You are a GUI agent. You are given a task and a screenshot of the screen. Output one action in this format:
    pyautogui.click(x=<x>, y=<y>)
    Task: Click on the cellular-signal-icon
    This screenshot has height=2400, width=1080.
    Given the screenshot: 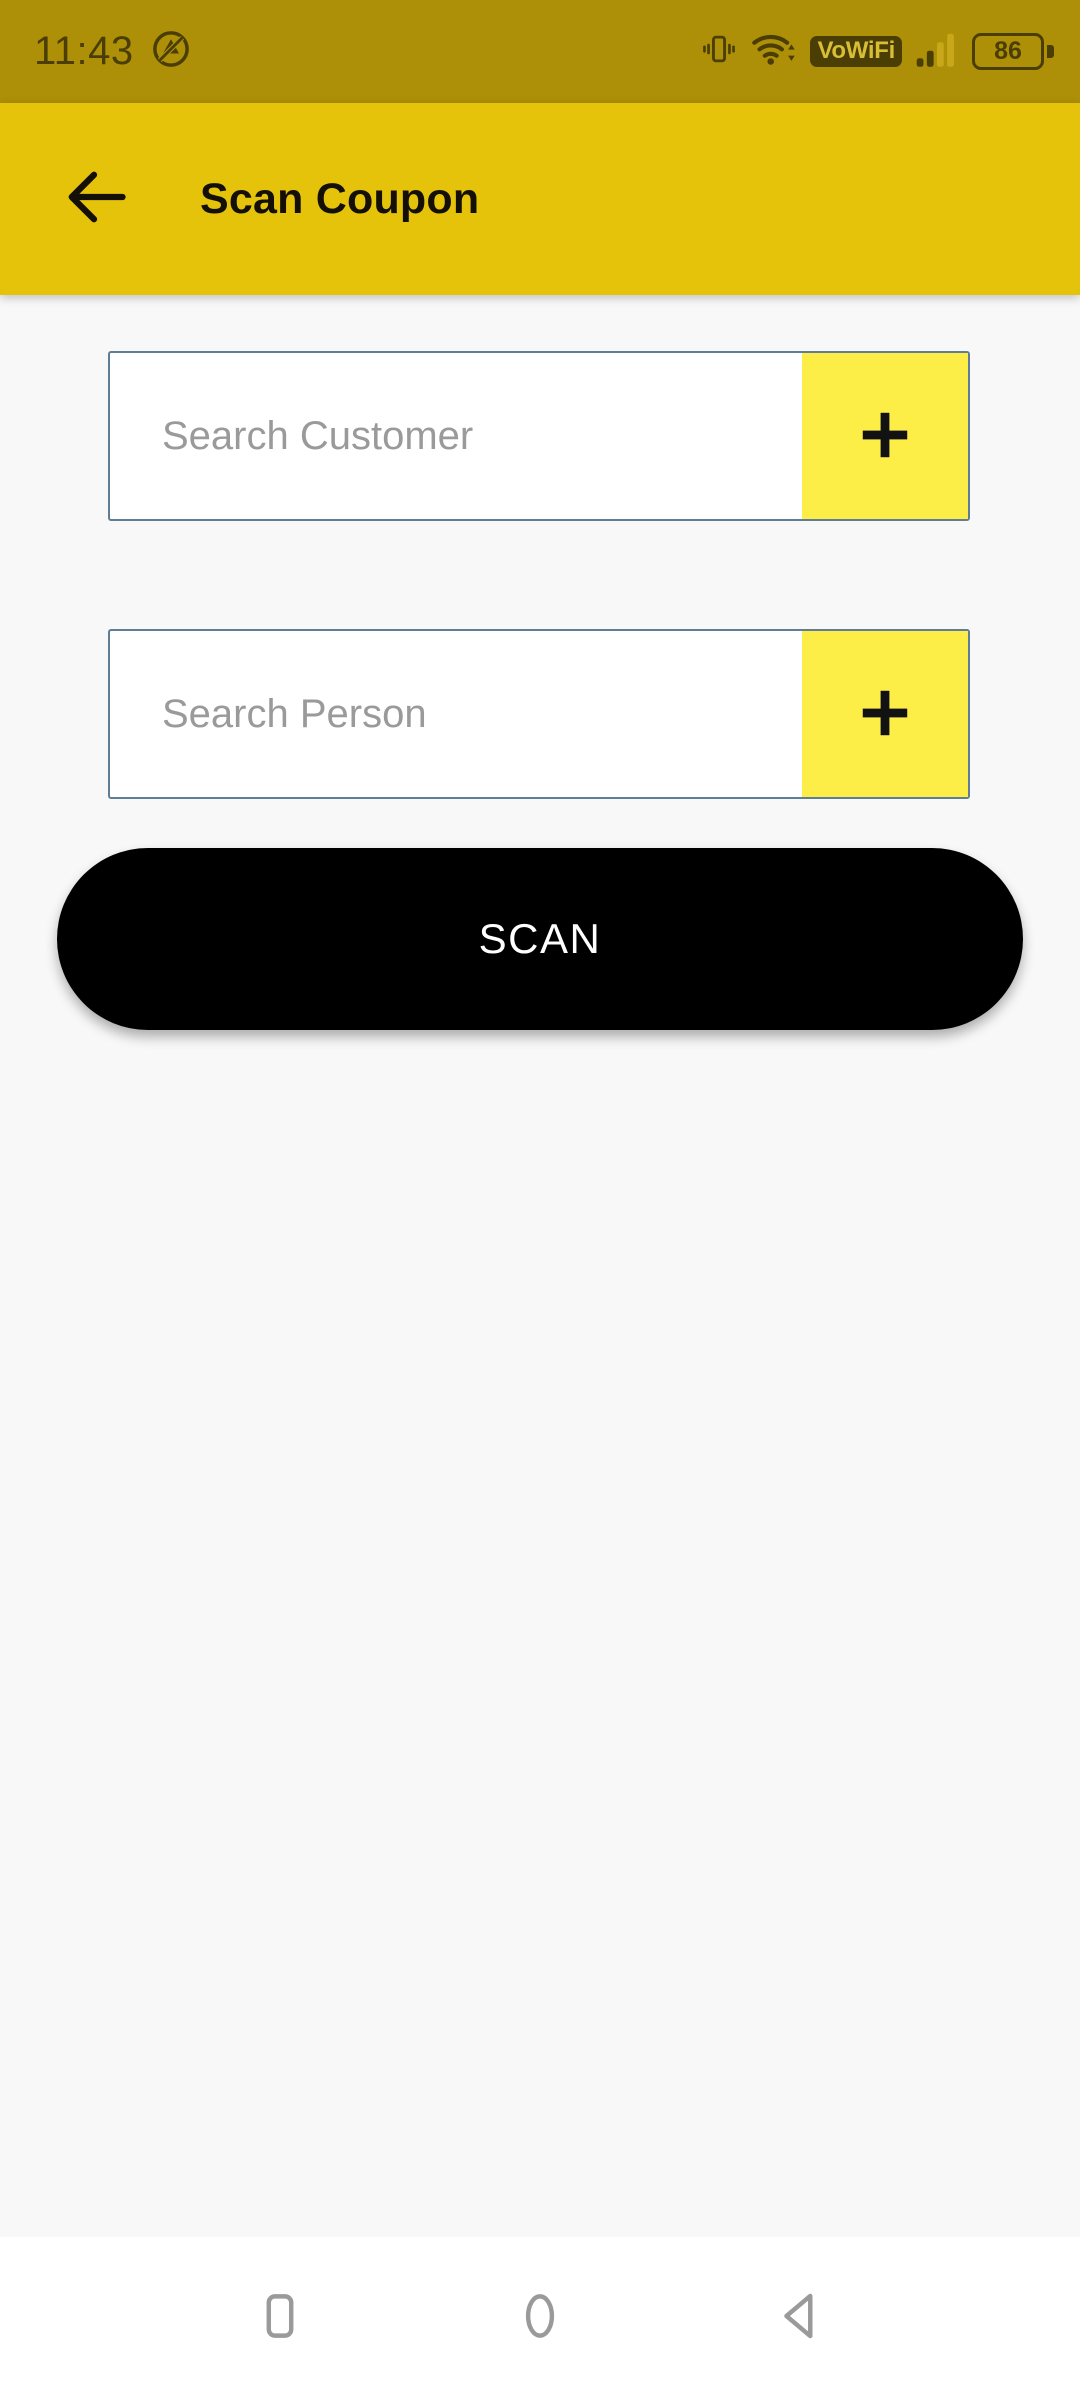 What is the action you would take?
    pyautogui.click(x=937, y=51)
    